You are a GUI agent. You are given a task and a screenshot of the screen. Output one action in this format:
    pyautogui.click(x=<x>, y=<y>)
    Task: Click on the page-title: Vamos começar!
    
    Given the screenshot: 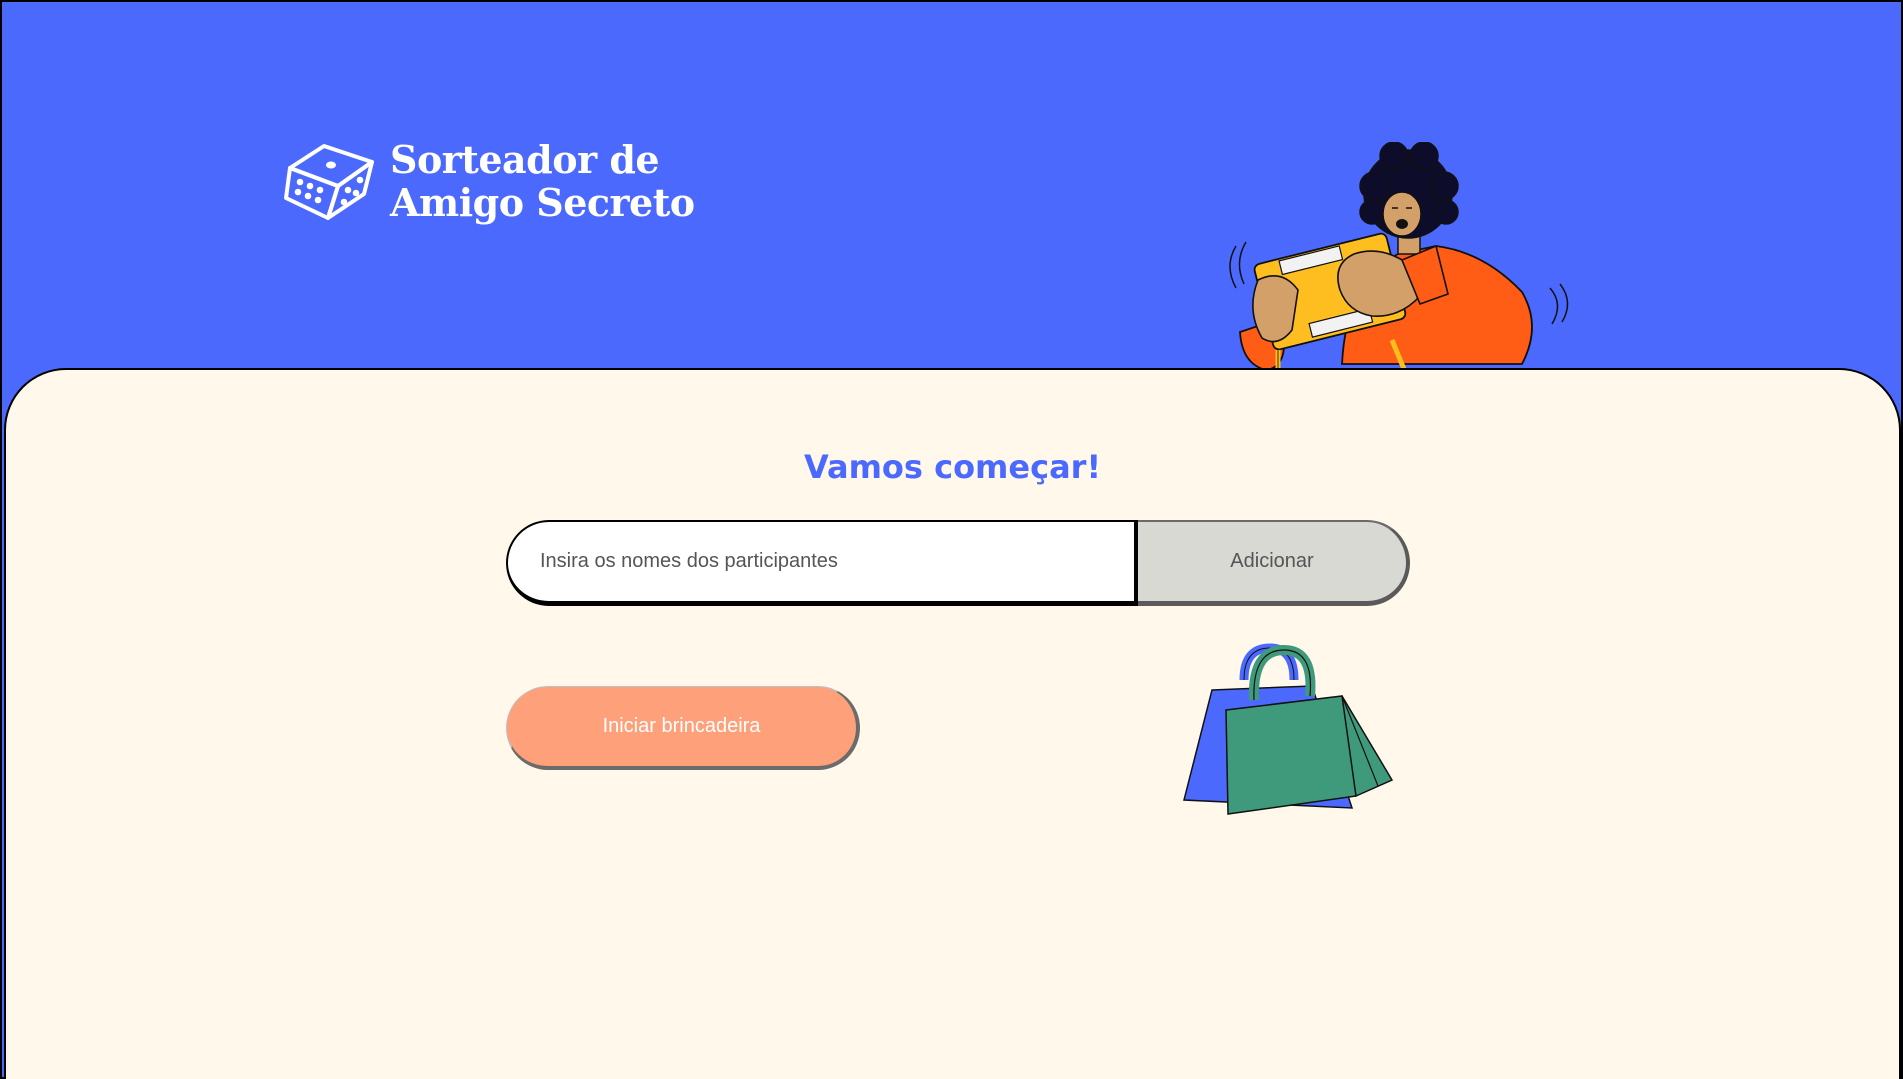 What is the action you would take?
    pyautogui.click(x=952, y=467)
    